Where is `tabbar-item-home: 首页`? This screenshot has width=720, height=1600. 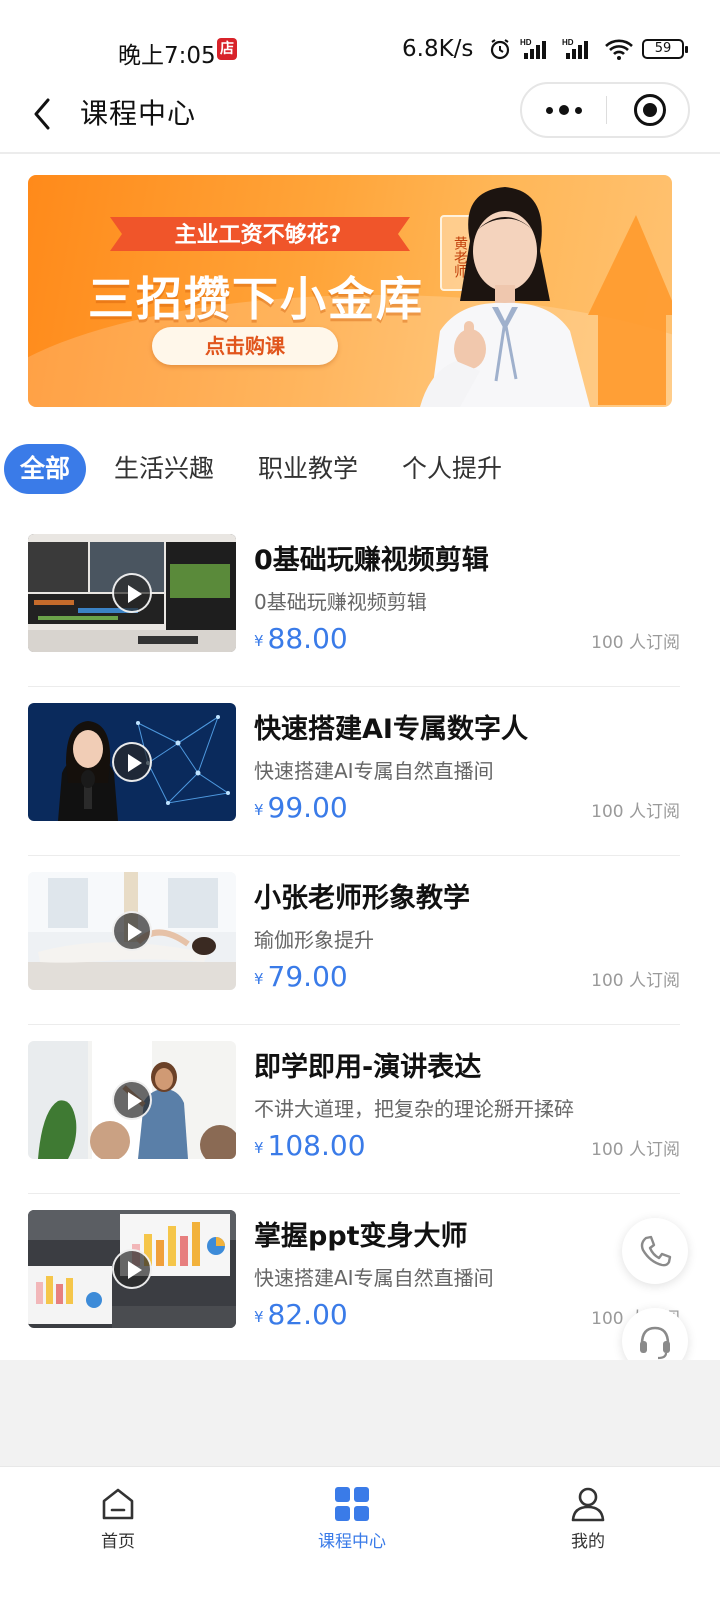 tabbar-item-home: 首页 is located at coordinates (118, 1518).